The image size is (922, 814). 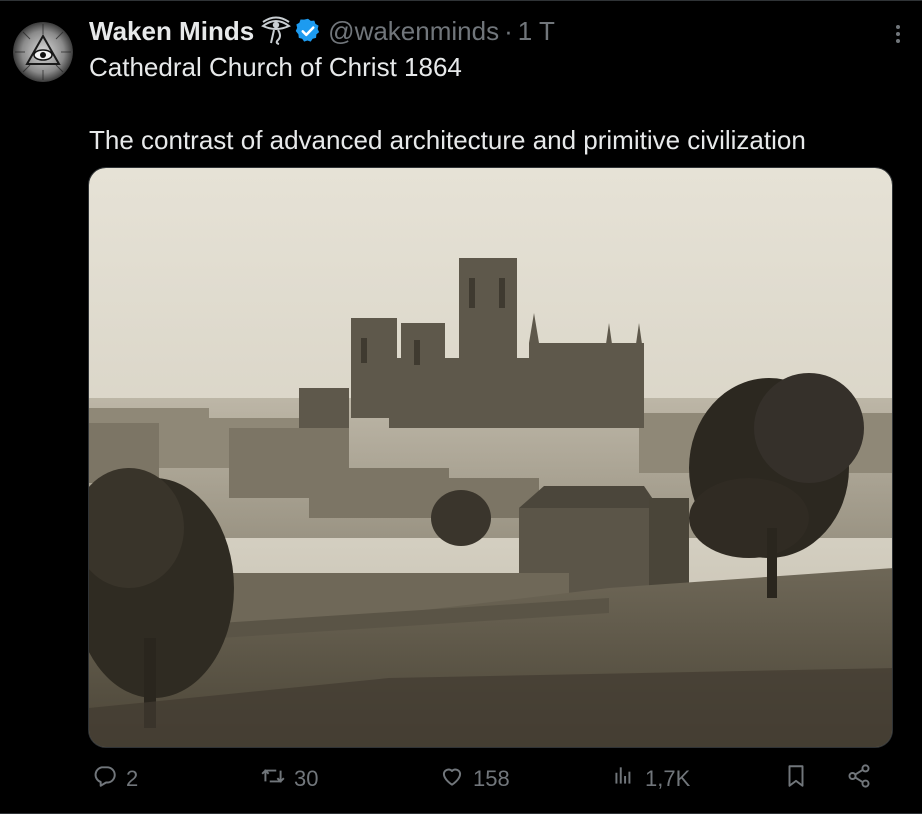 What do you see at coordinates (171, 31) in the screenshot?
I see `display-name: Waken Minds` at bounding box center [171, 31].